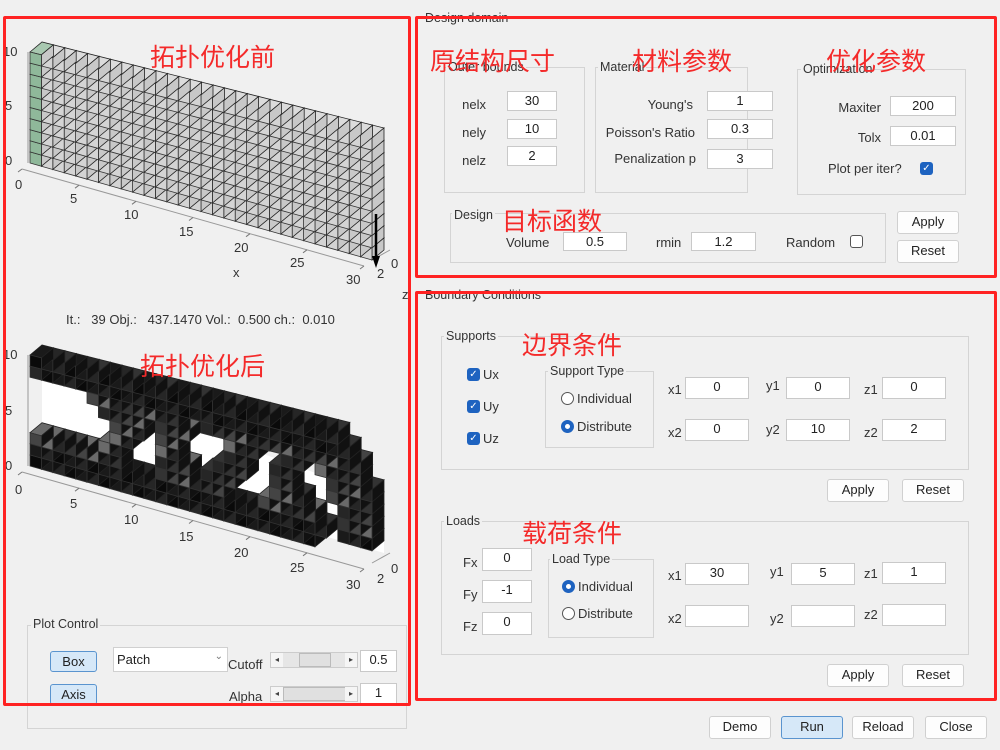 The height and width of the screenshot is (750, 1000). What do you see at coordinates (812, 727) in the screenshot?
I see `run-button: Run` at bounding box center [812, 727].